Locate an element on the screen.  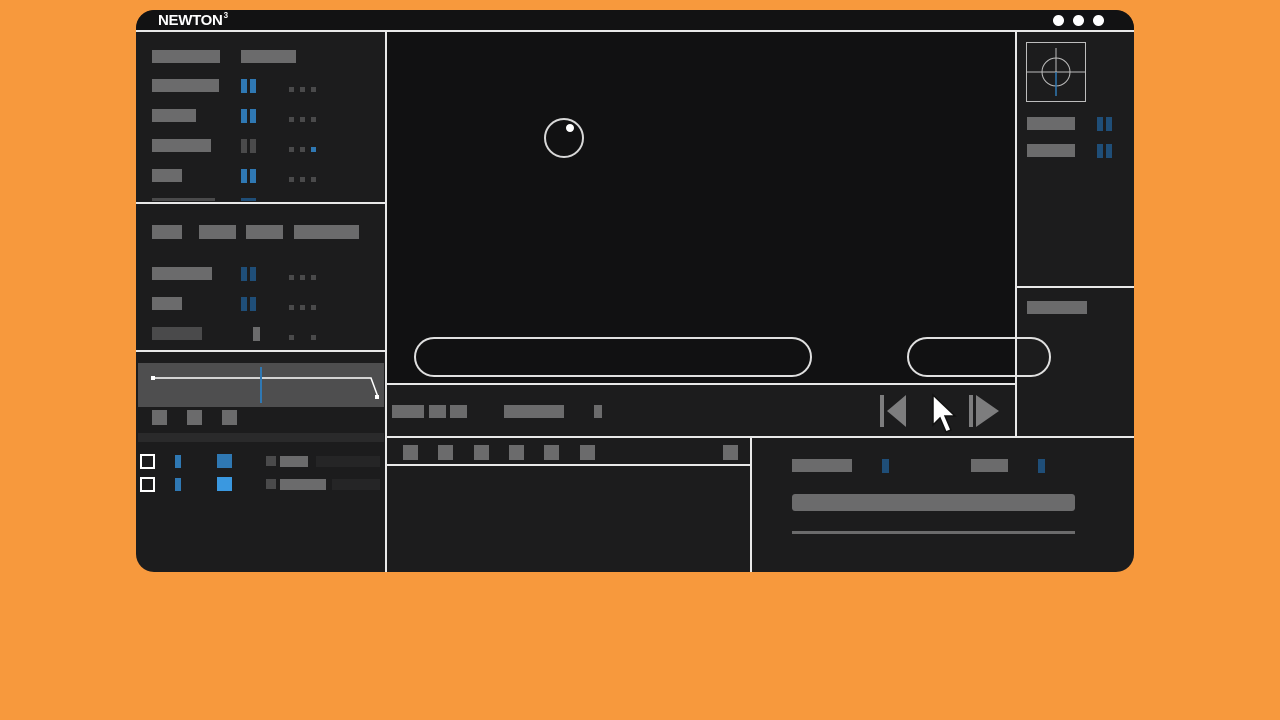
progress-bar is located at coordinates (933, 502).